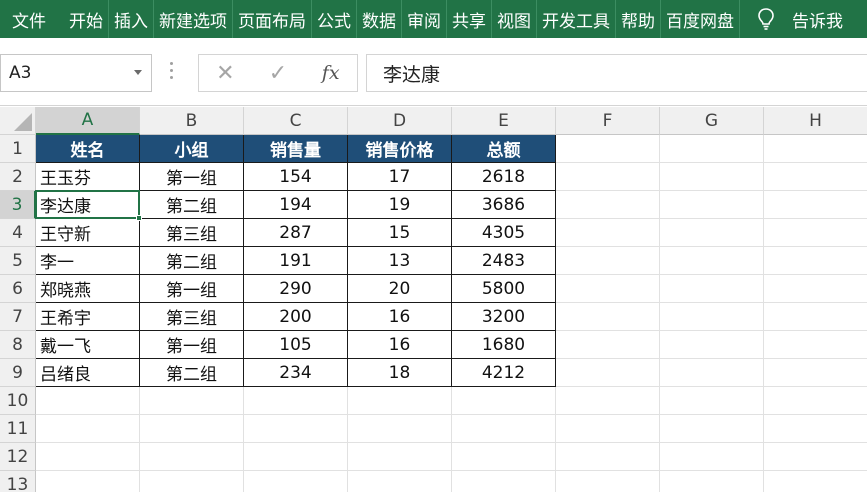 The width and height of the screenshot is (867, 492). What do you see at coordinates (88, 373) in the screenshot?
I see `table-cell-a9: 吕绪良` at bounding box center [88, 373].